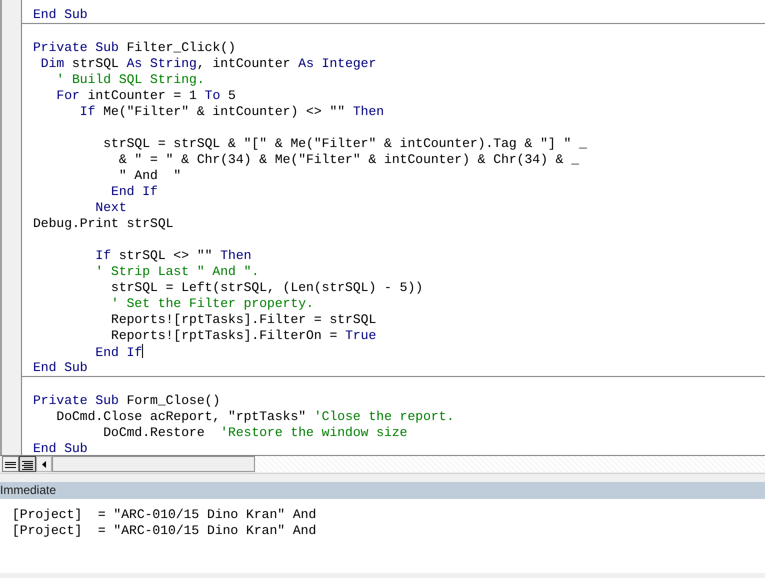 This screenshot has height=578, width=765. I want to click on module-view-button, so click(27, 464).